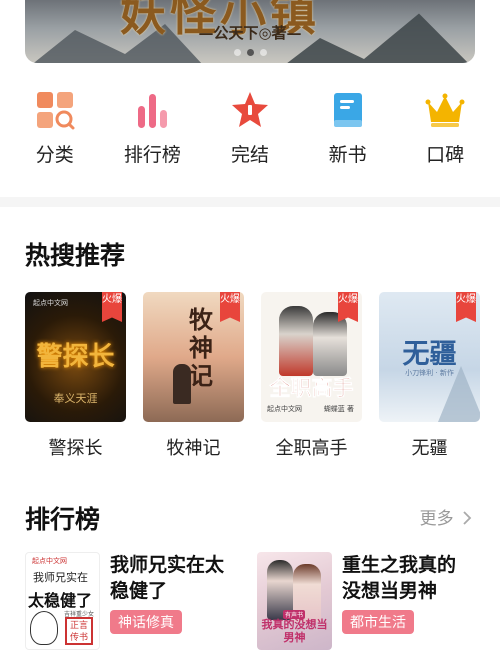 This screenshot has width=500, height=667. What do you see at coordinates (465, 519) in the screenshot?
I see `chevron-right-icon` at bounding box center [465, 519].